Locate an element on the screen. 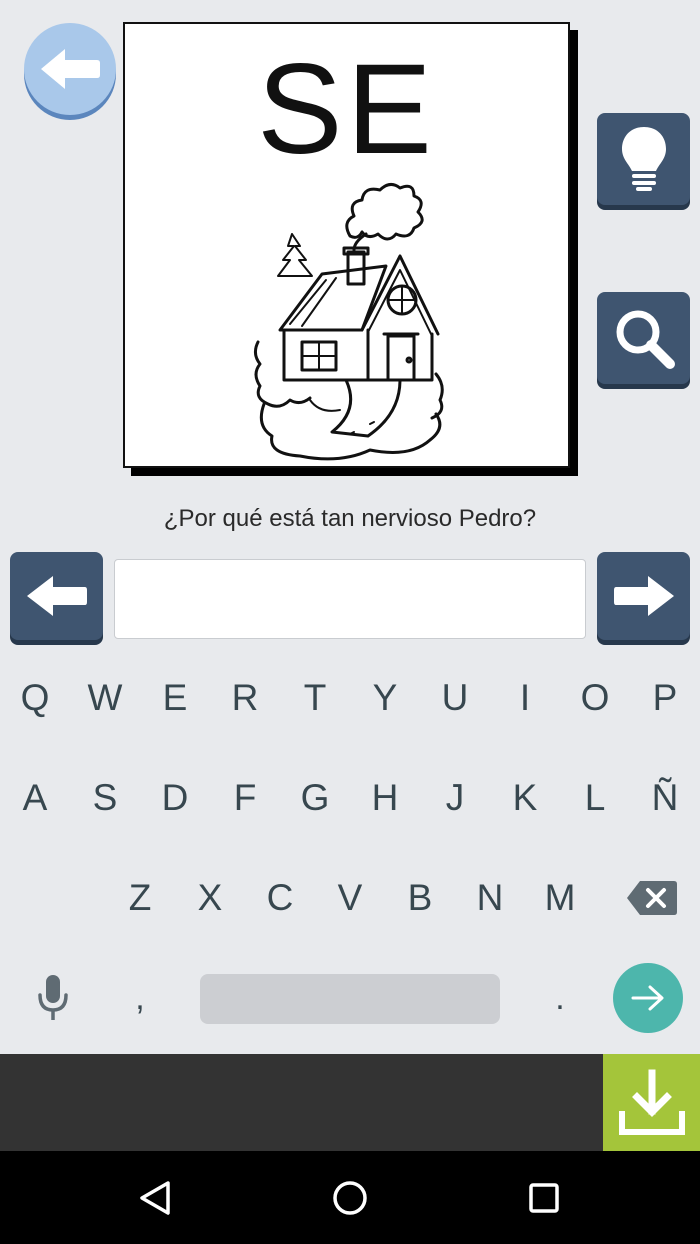 This screenshot has height=1244, width=700. system-navigation-bar is located at coordinates (350, 1197).